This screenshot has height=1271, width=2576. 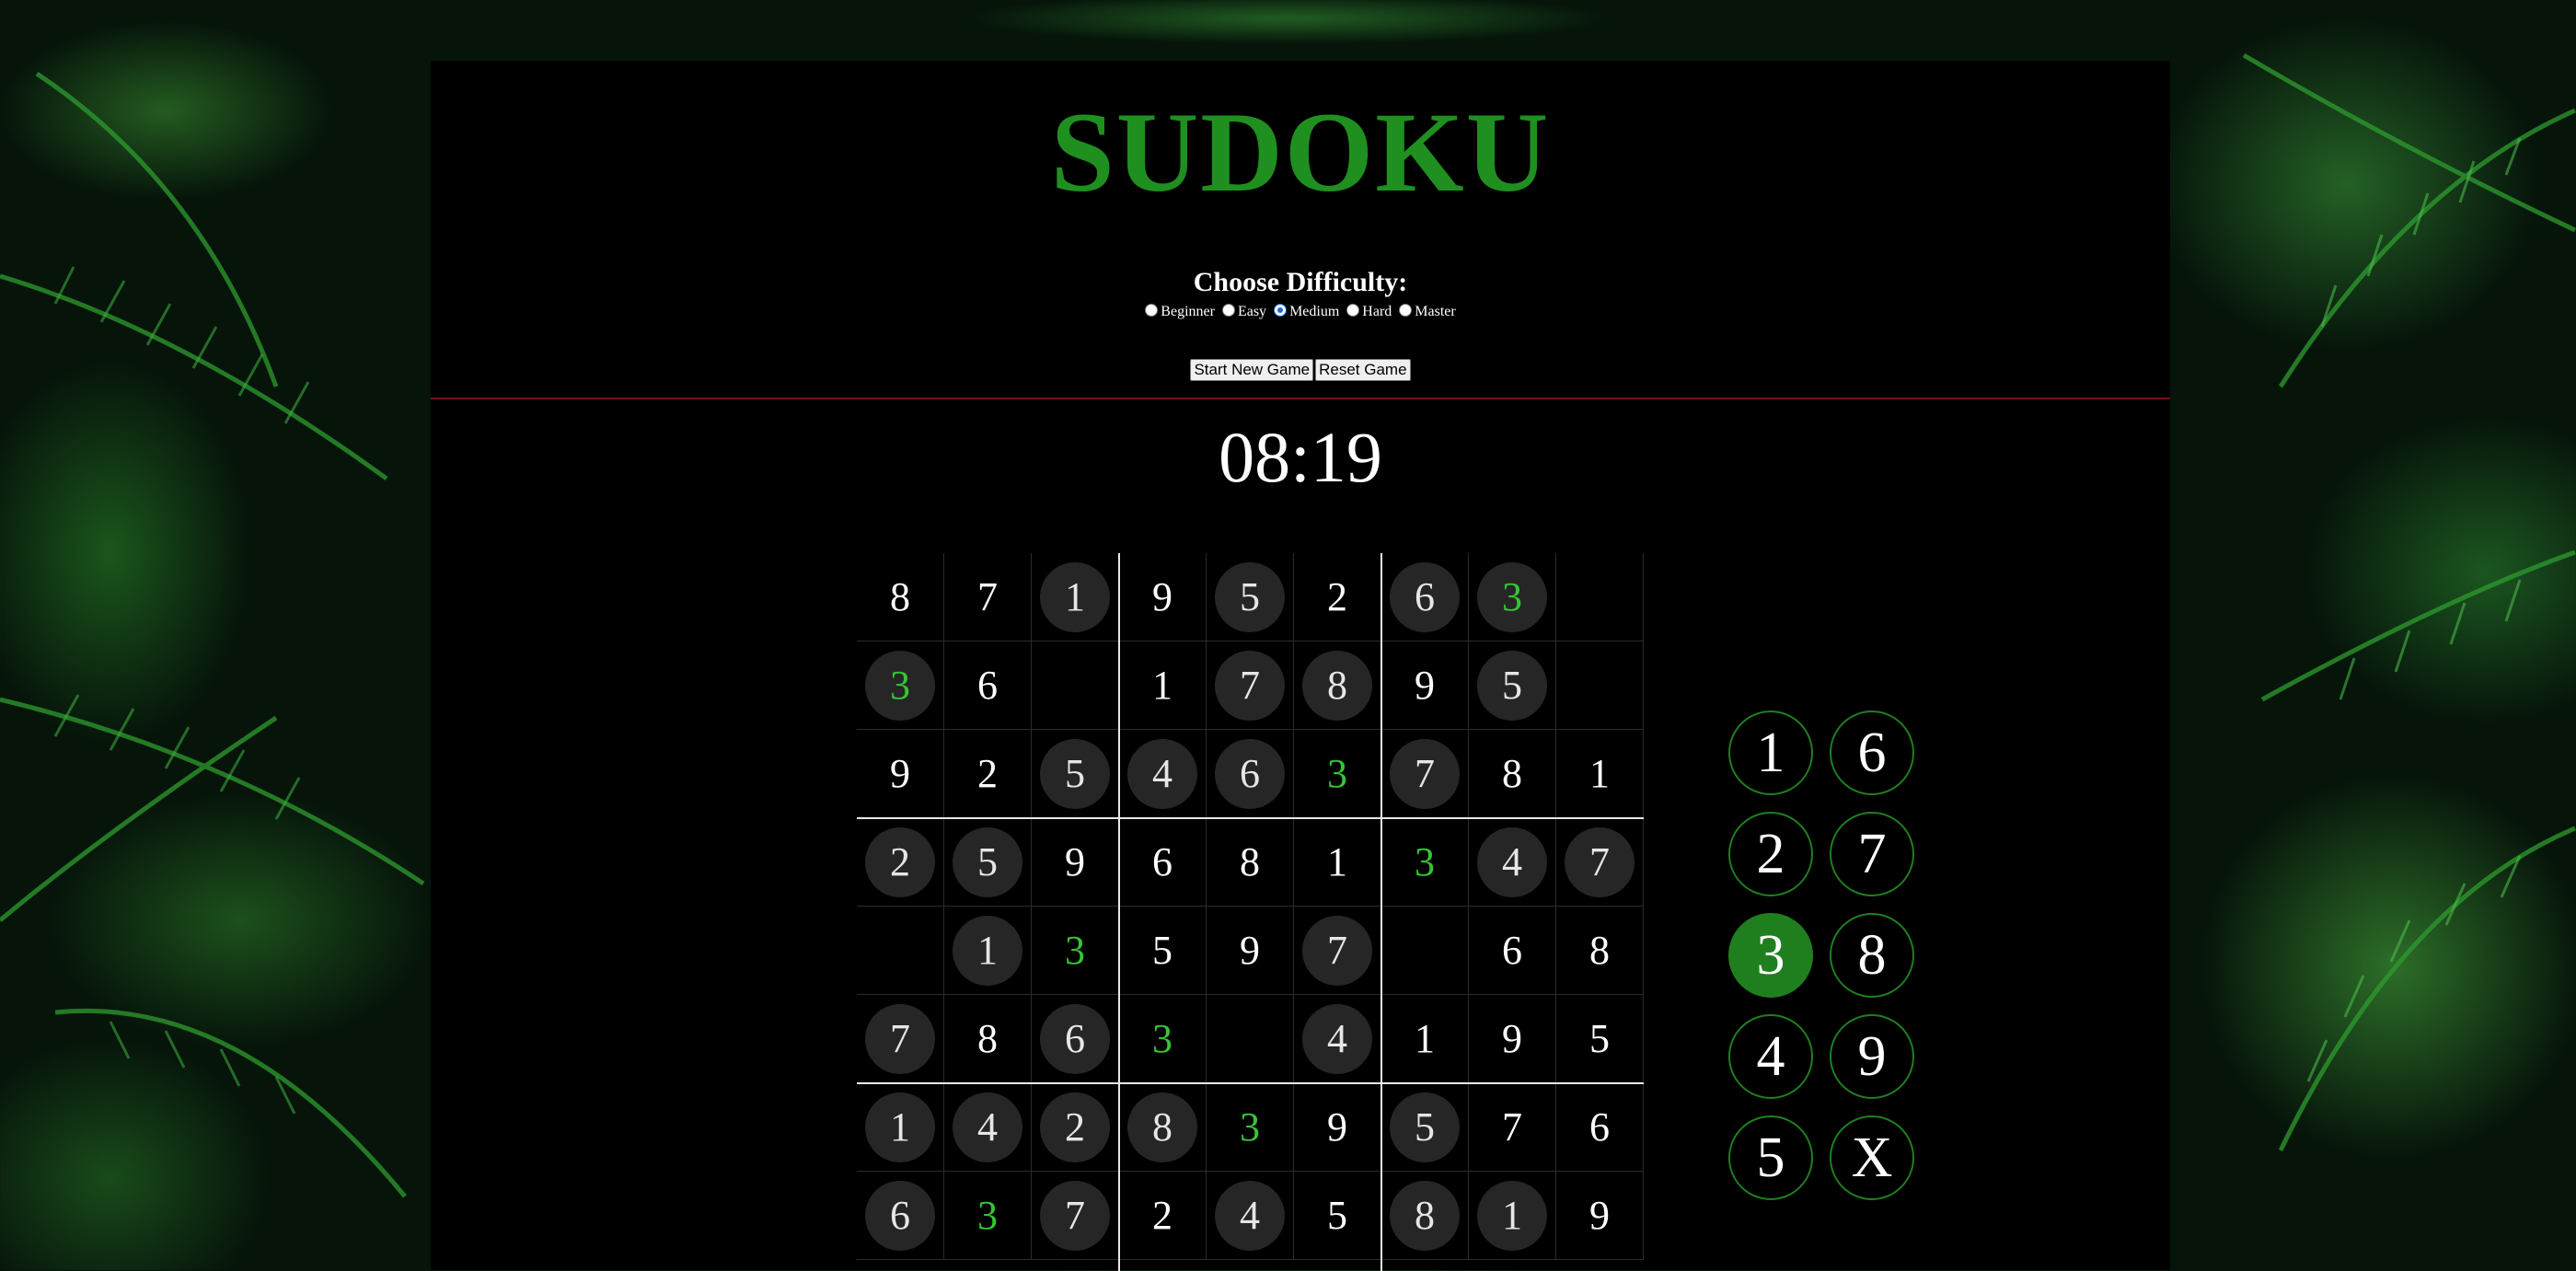 I want to click on difficulty-medium: Medium, so click(x=1306, y=312).